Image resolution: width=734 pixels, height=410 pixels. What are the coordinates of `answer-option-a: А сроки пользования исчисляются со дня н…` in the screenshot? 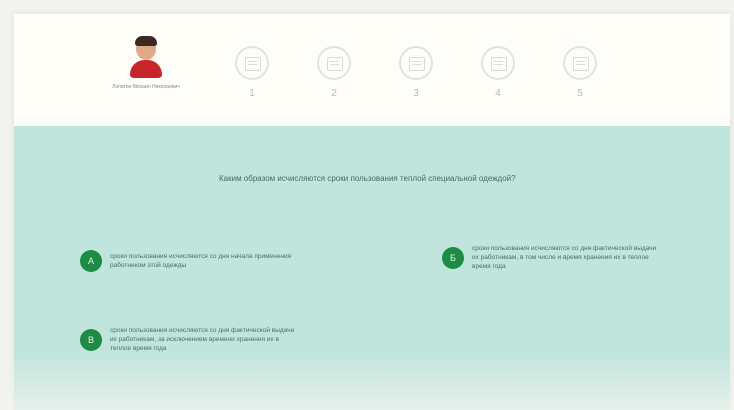 It's located at (190, 261).